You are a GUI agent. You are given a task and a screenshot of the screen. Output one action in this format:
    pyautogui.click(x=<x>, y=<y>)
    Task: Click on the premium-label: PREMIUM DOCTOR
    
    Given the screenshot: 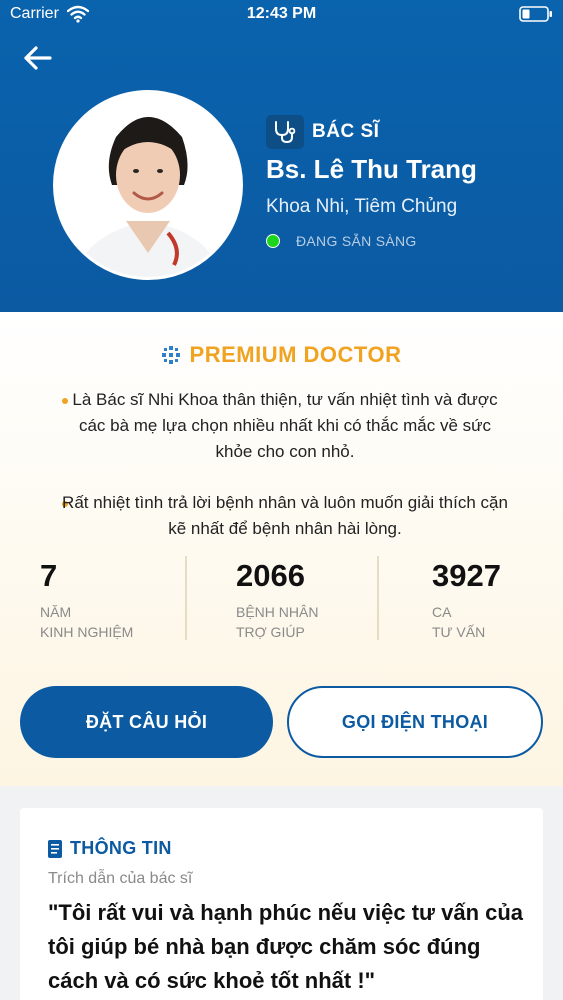 What is the action you would take?
    pyautogui.click(x=295, y=354)
    